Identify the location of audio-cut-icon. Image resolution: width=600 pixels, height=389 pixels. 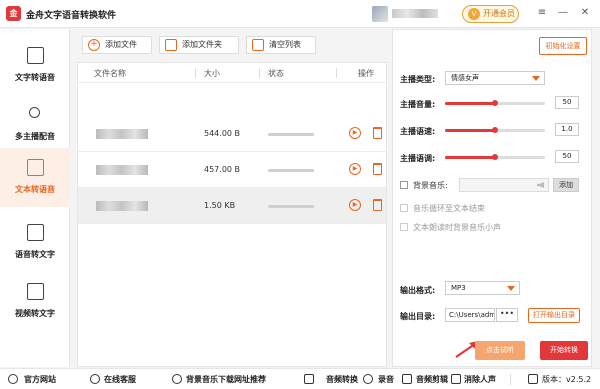
(407, 379).